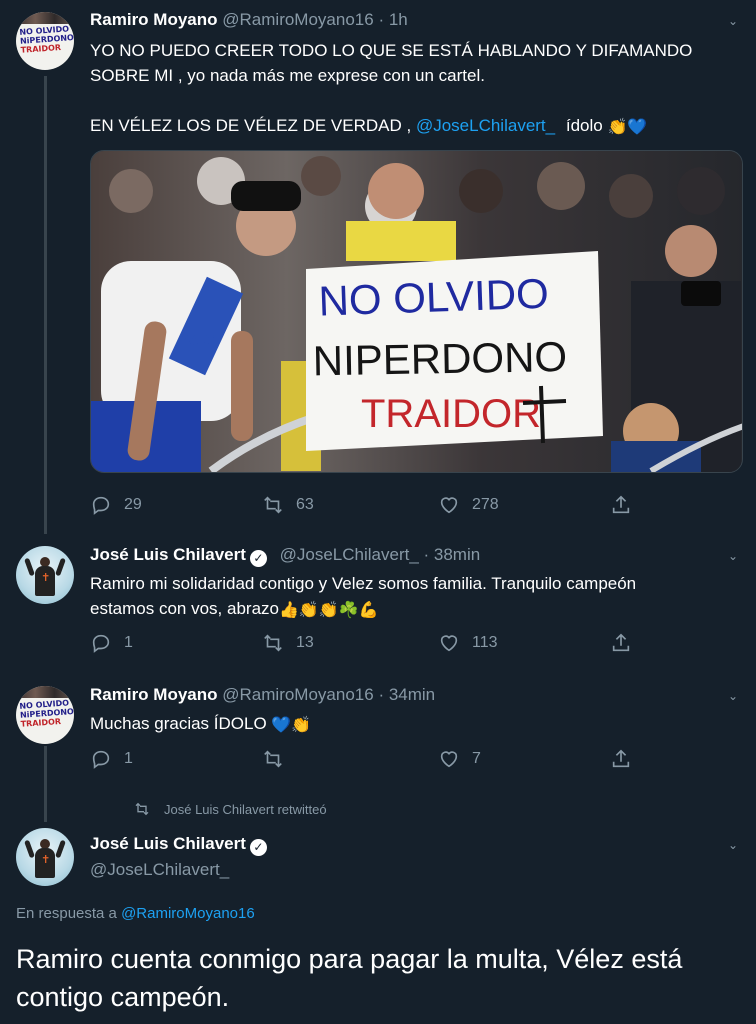  What do you see at coordinates (406, 694) in the screenshot?
I see `tweet-time: · 34min` at bounding box center [406, 694].